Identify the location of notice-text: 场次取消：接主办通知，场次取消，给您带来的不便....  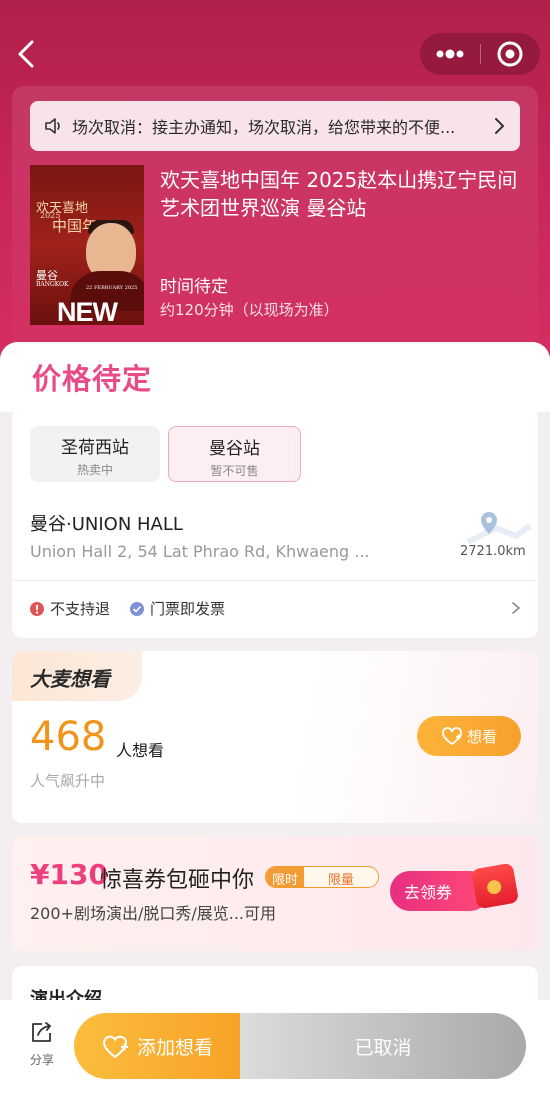
(264, 127).